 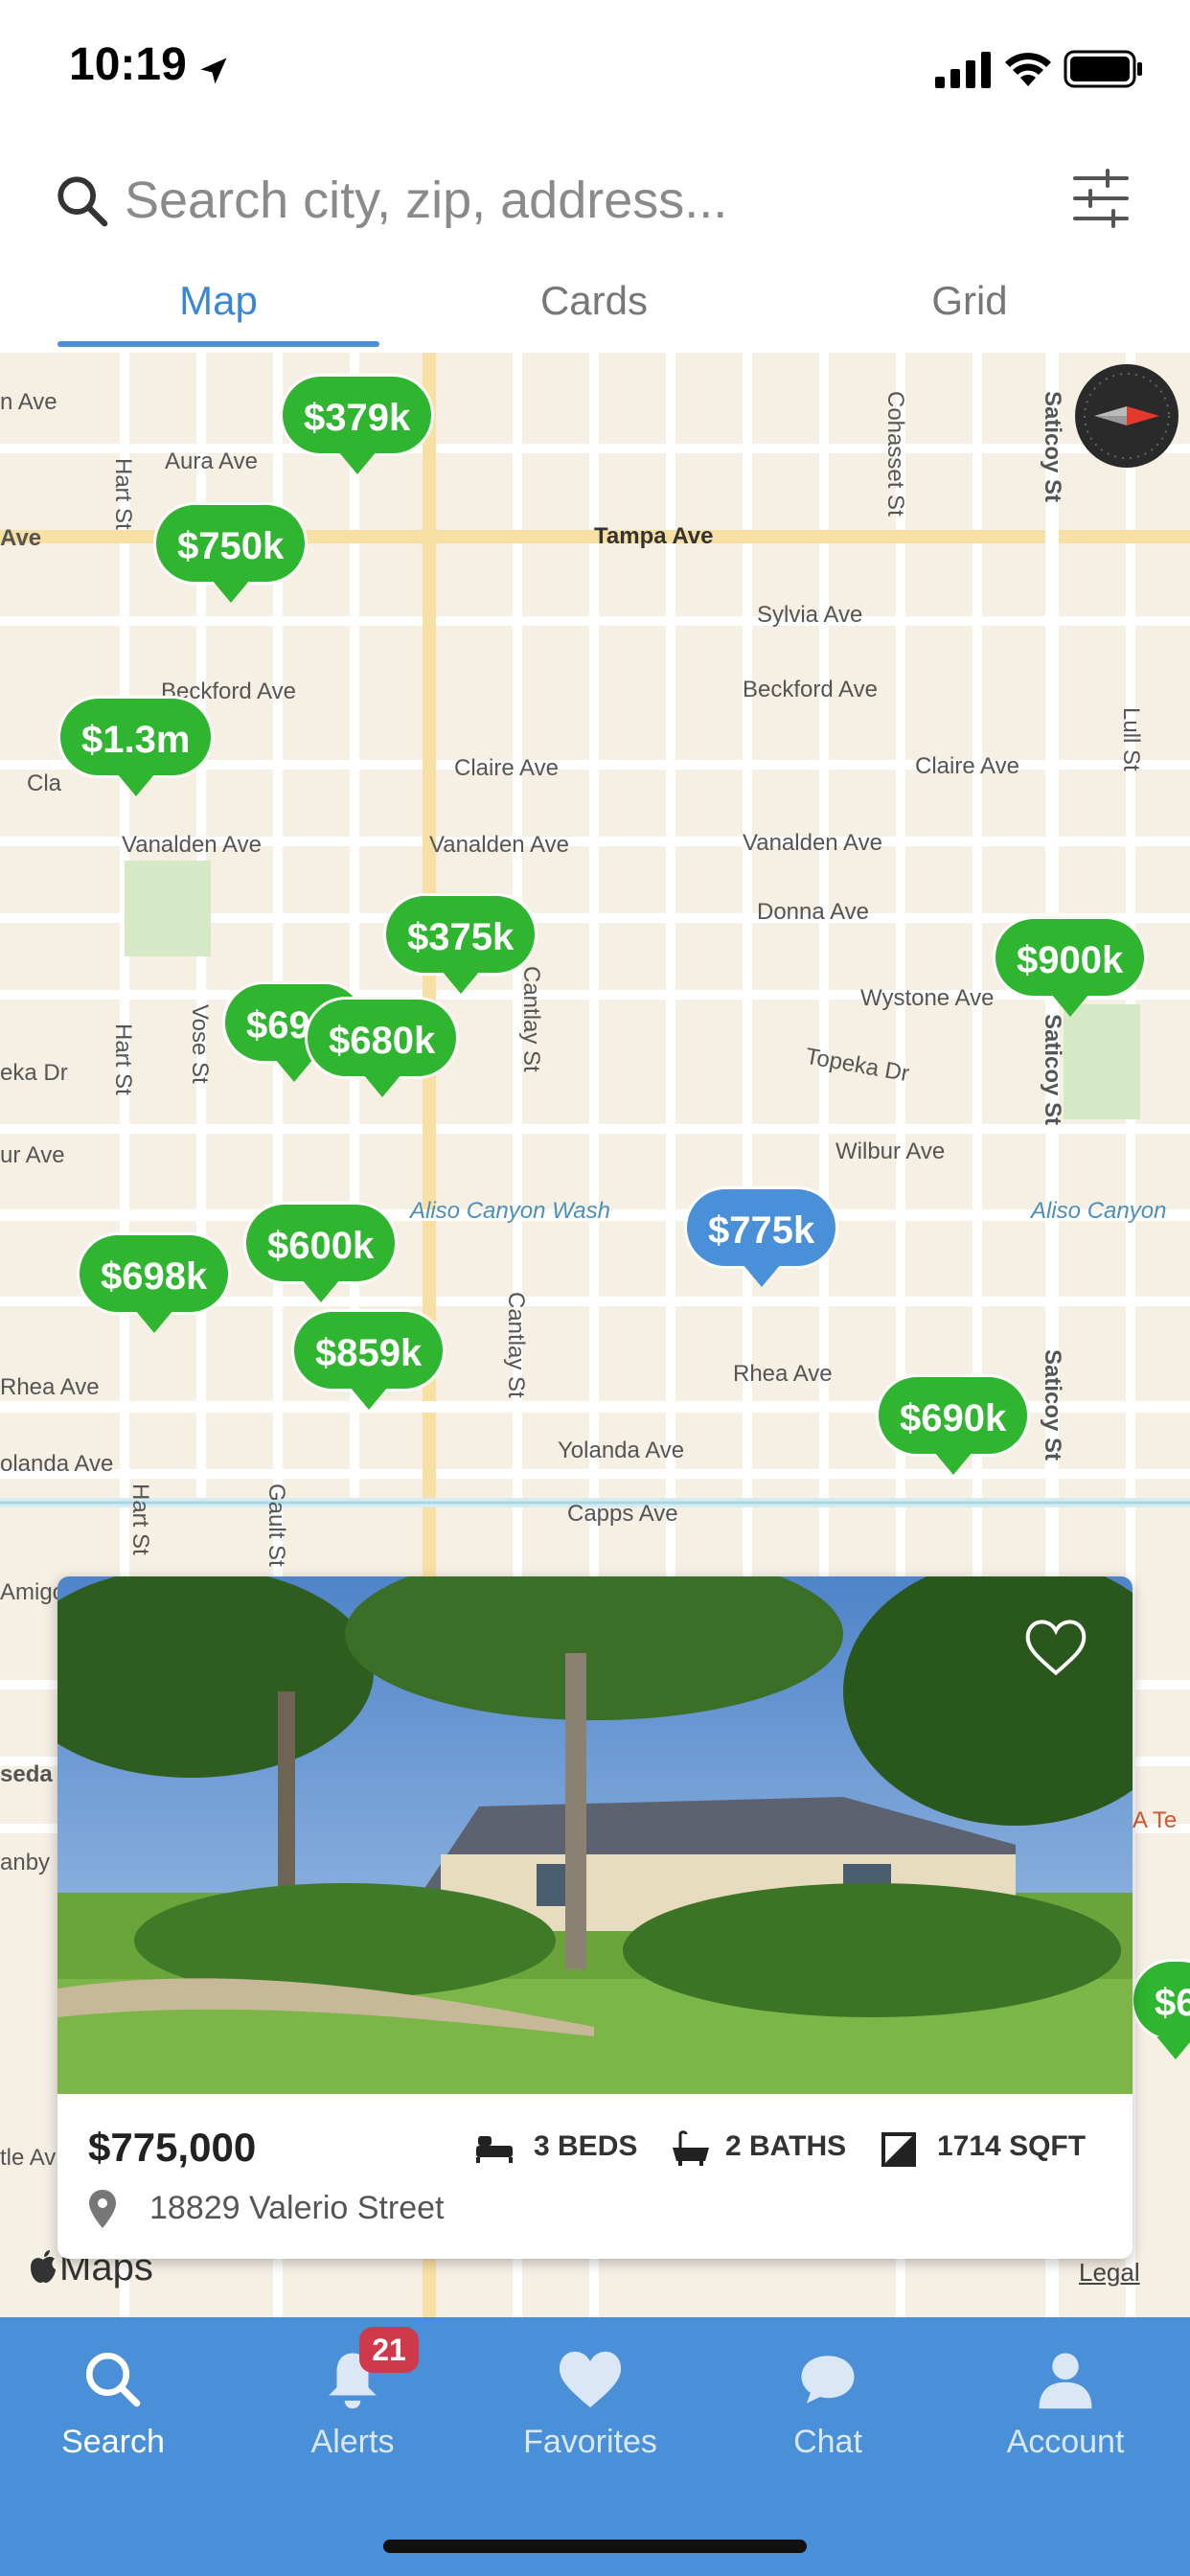 I want to click on street-label: Sylvia Ave, so click(x=810, y=615).